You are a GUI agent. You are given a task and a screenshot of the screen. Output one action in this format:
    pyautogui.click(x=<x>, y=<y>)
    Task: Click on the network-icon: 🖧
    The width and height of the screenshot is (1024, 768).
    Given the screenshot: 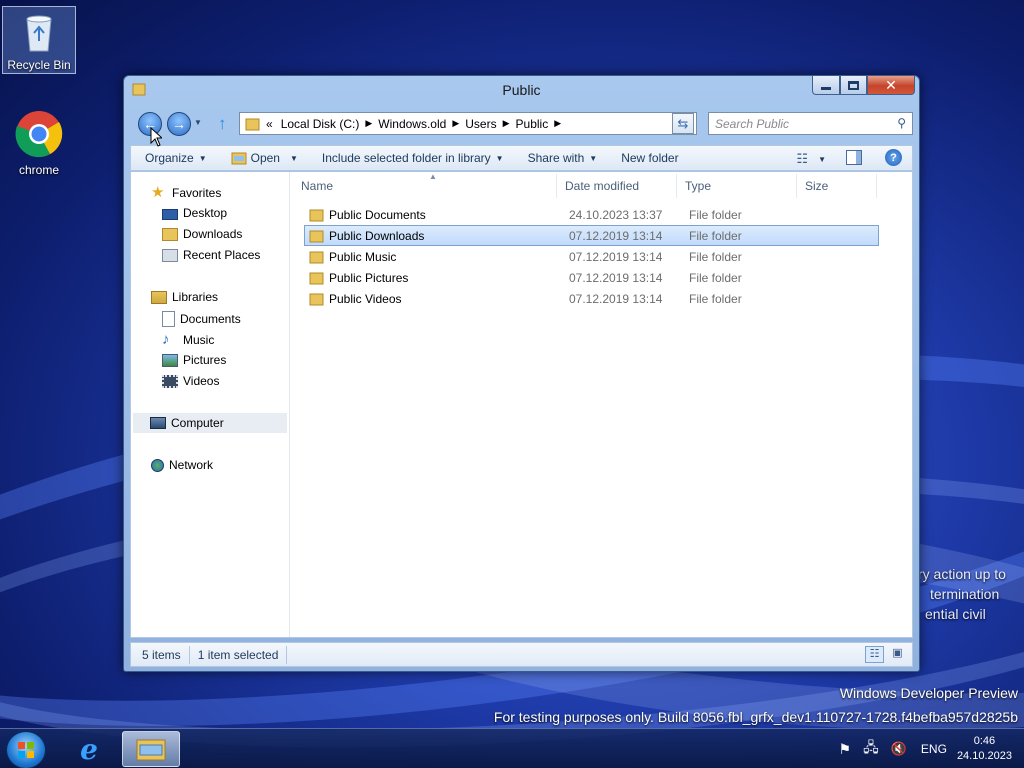 What is the action you would take?
    pyautogui.click(x=871, y=749)
    